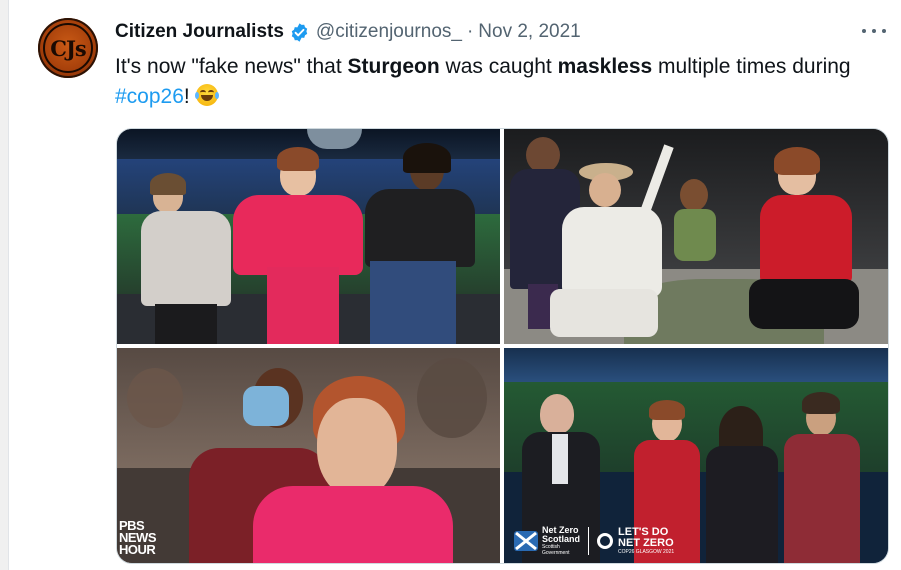 Image resolution: width=901 pixels, height=570 pixels. Describe the element at coordinates (149, 96) in the screenshot. I see `hashtag-link: #cop26` at that location.